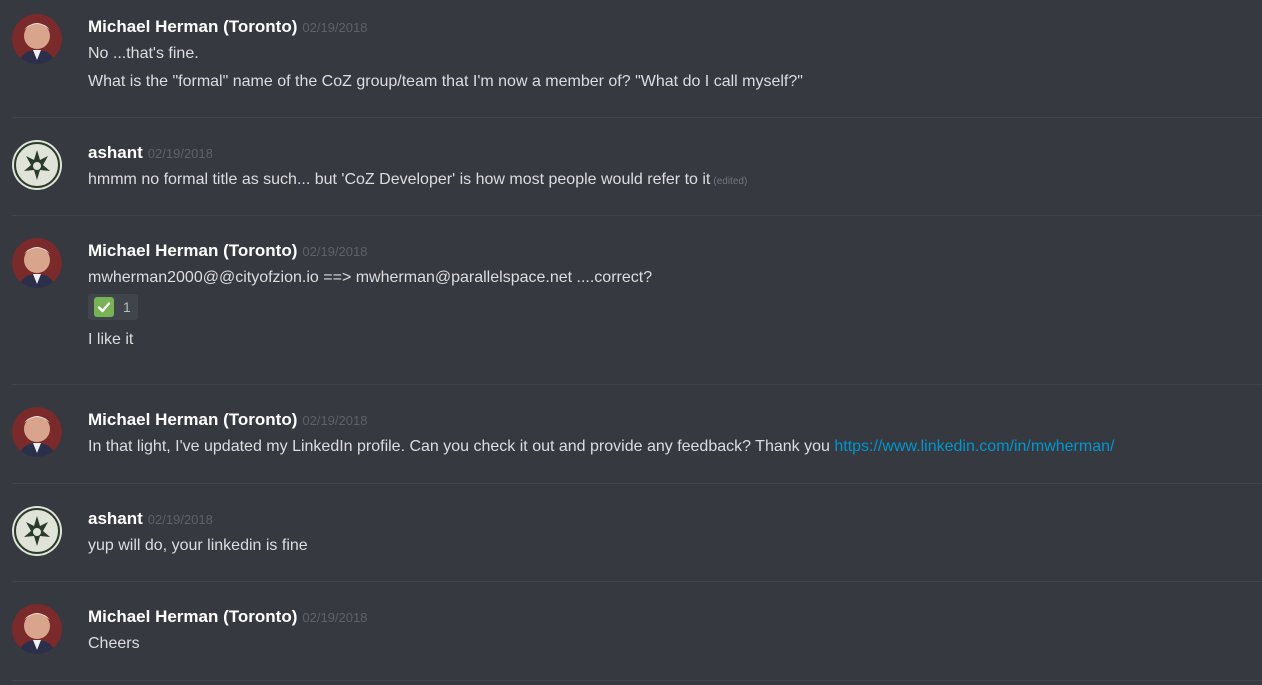 Image resolution: width=1262 pixels, height=685 pixels. What do you see at coordinates (114, 643) in the screenshot?
I see `message-text: Cheers` at bounding box center [114, 643].